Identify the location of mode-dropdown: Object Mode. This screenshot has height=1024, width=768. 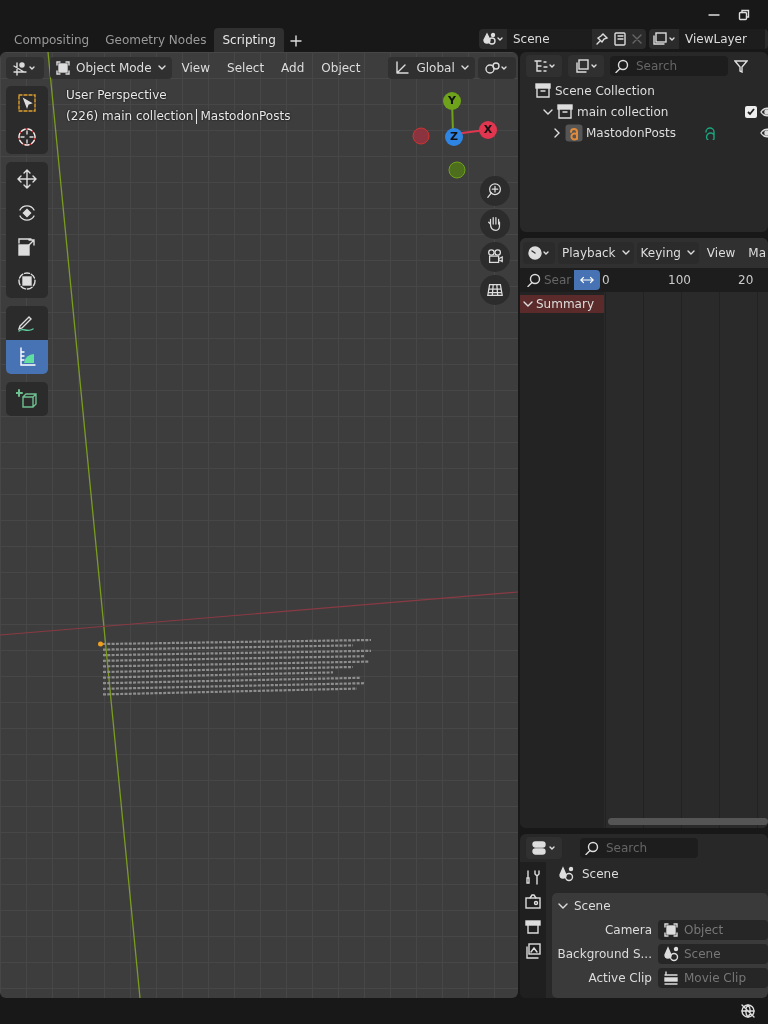
(111, 67).